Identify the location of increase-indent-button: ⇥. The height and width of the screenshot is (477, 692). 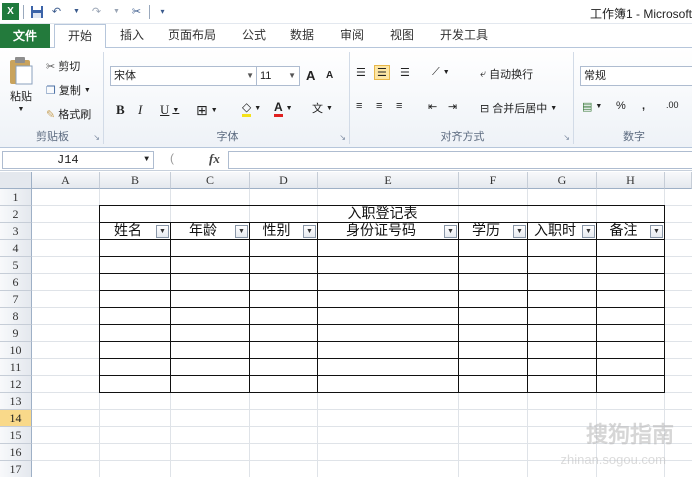
(452, 106).